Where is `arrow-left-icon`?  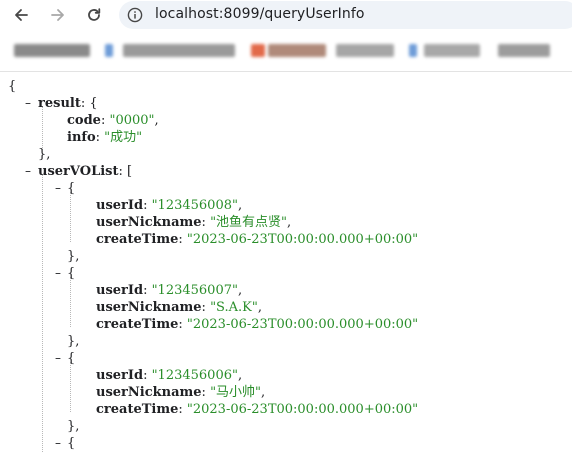 arrow-left-icon is located at coordinates (21, 15).